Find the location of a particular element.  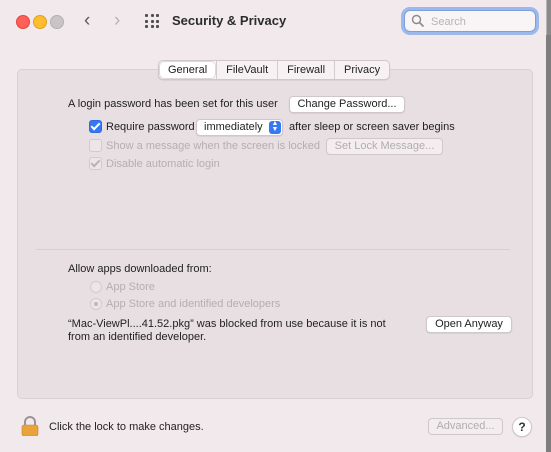

tab-firewall: Firewall is located at coordinates (305, 70).